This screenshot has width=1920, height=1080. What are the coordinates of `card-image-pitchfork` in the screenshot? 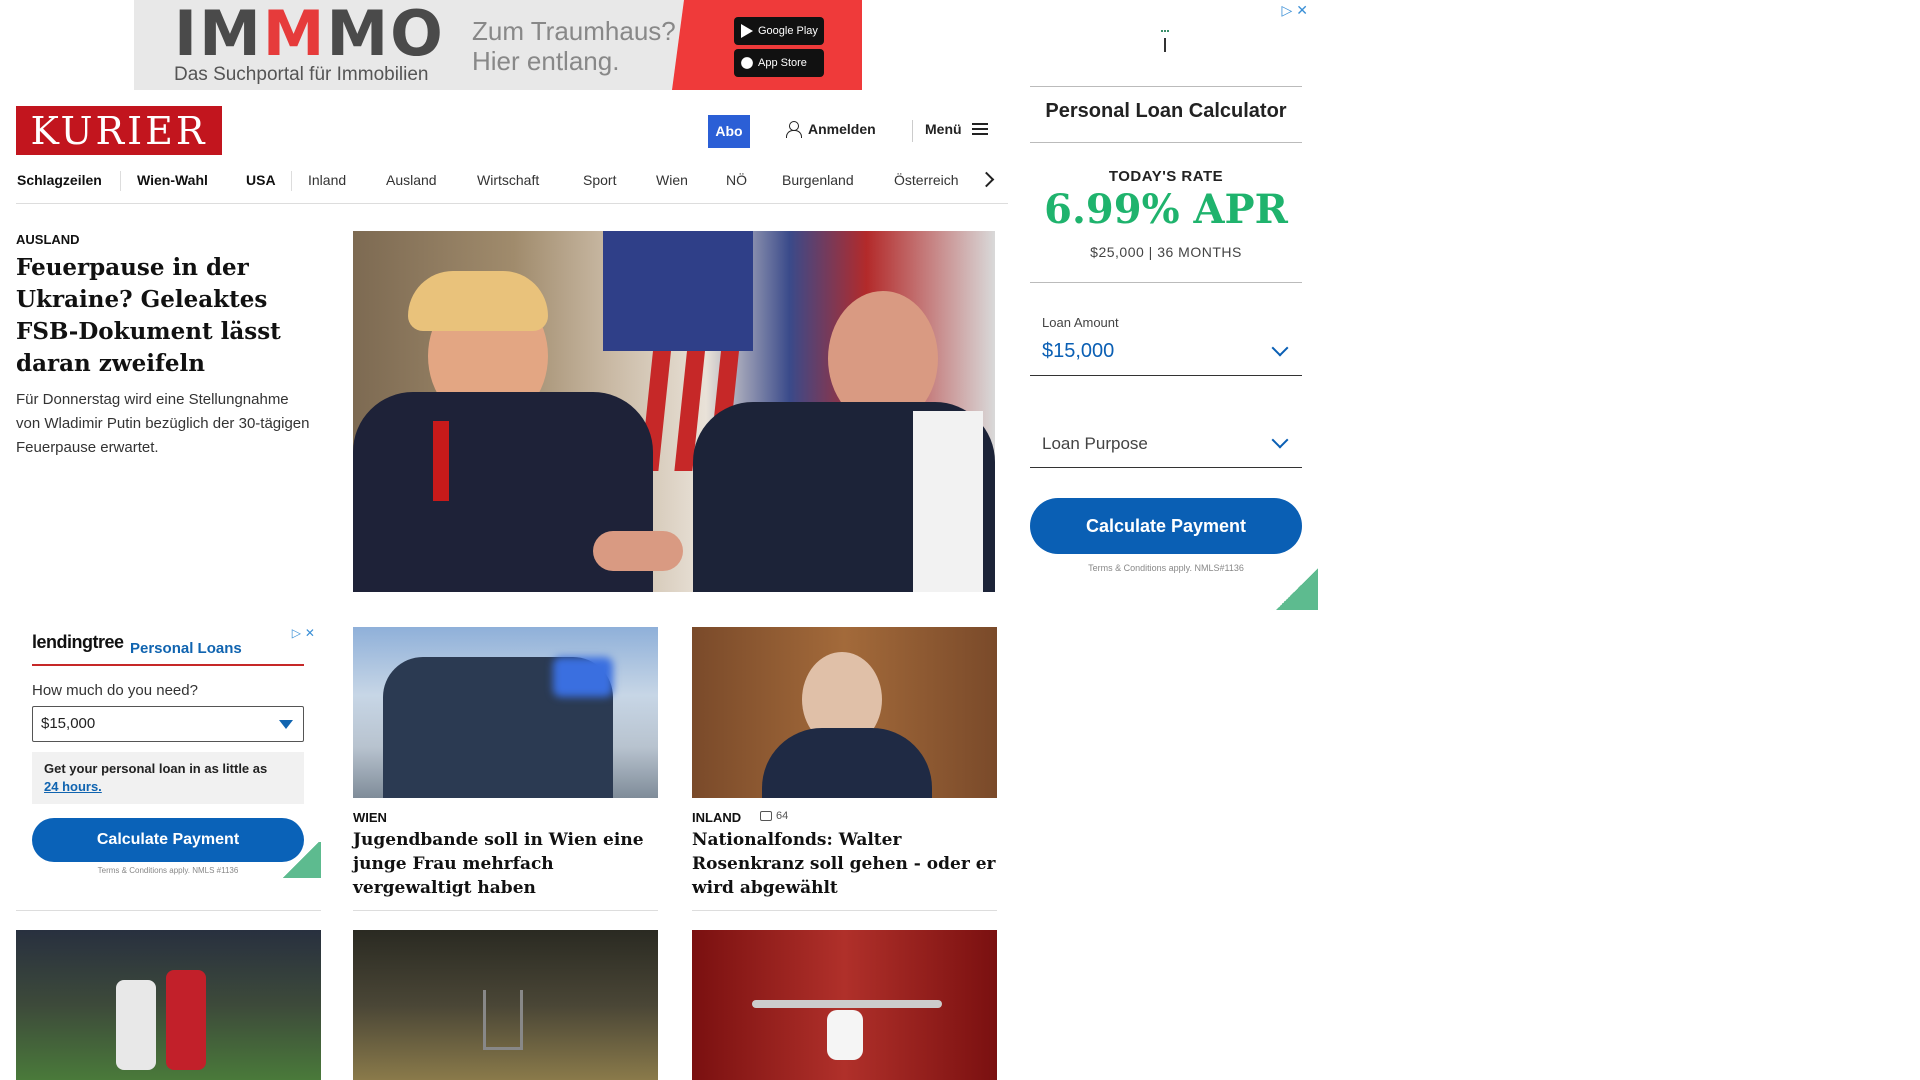 It's located at (505, 1005).